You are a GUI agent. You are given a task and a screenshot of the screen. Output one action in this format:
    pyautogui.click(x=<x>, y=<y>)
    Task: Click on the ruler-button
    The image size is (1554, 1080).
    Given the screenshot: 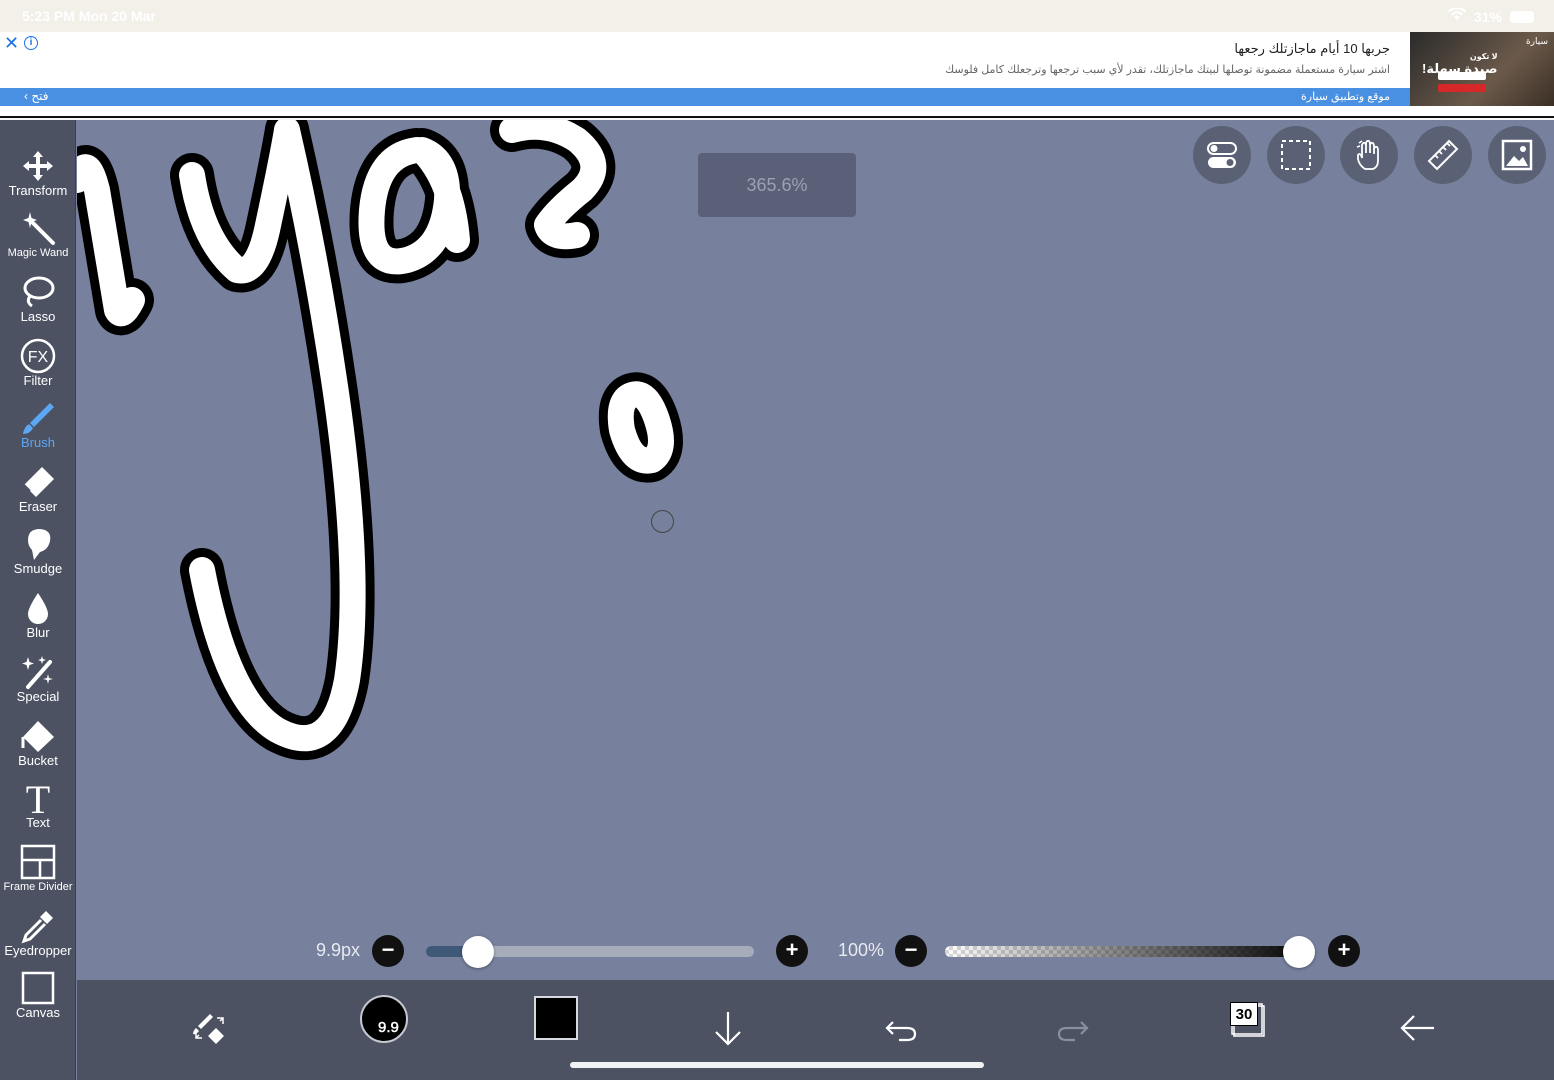 What is the action you would take?
    pyautogui.click(x=1443, y=155)
    